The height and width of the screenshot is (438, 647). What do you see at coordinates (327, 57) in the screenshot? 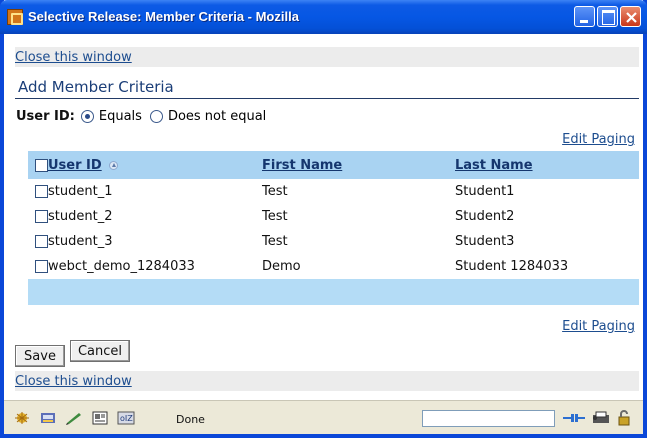
I see `close-window-bar-top: Close this window` at bounding box center [327, 57].